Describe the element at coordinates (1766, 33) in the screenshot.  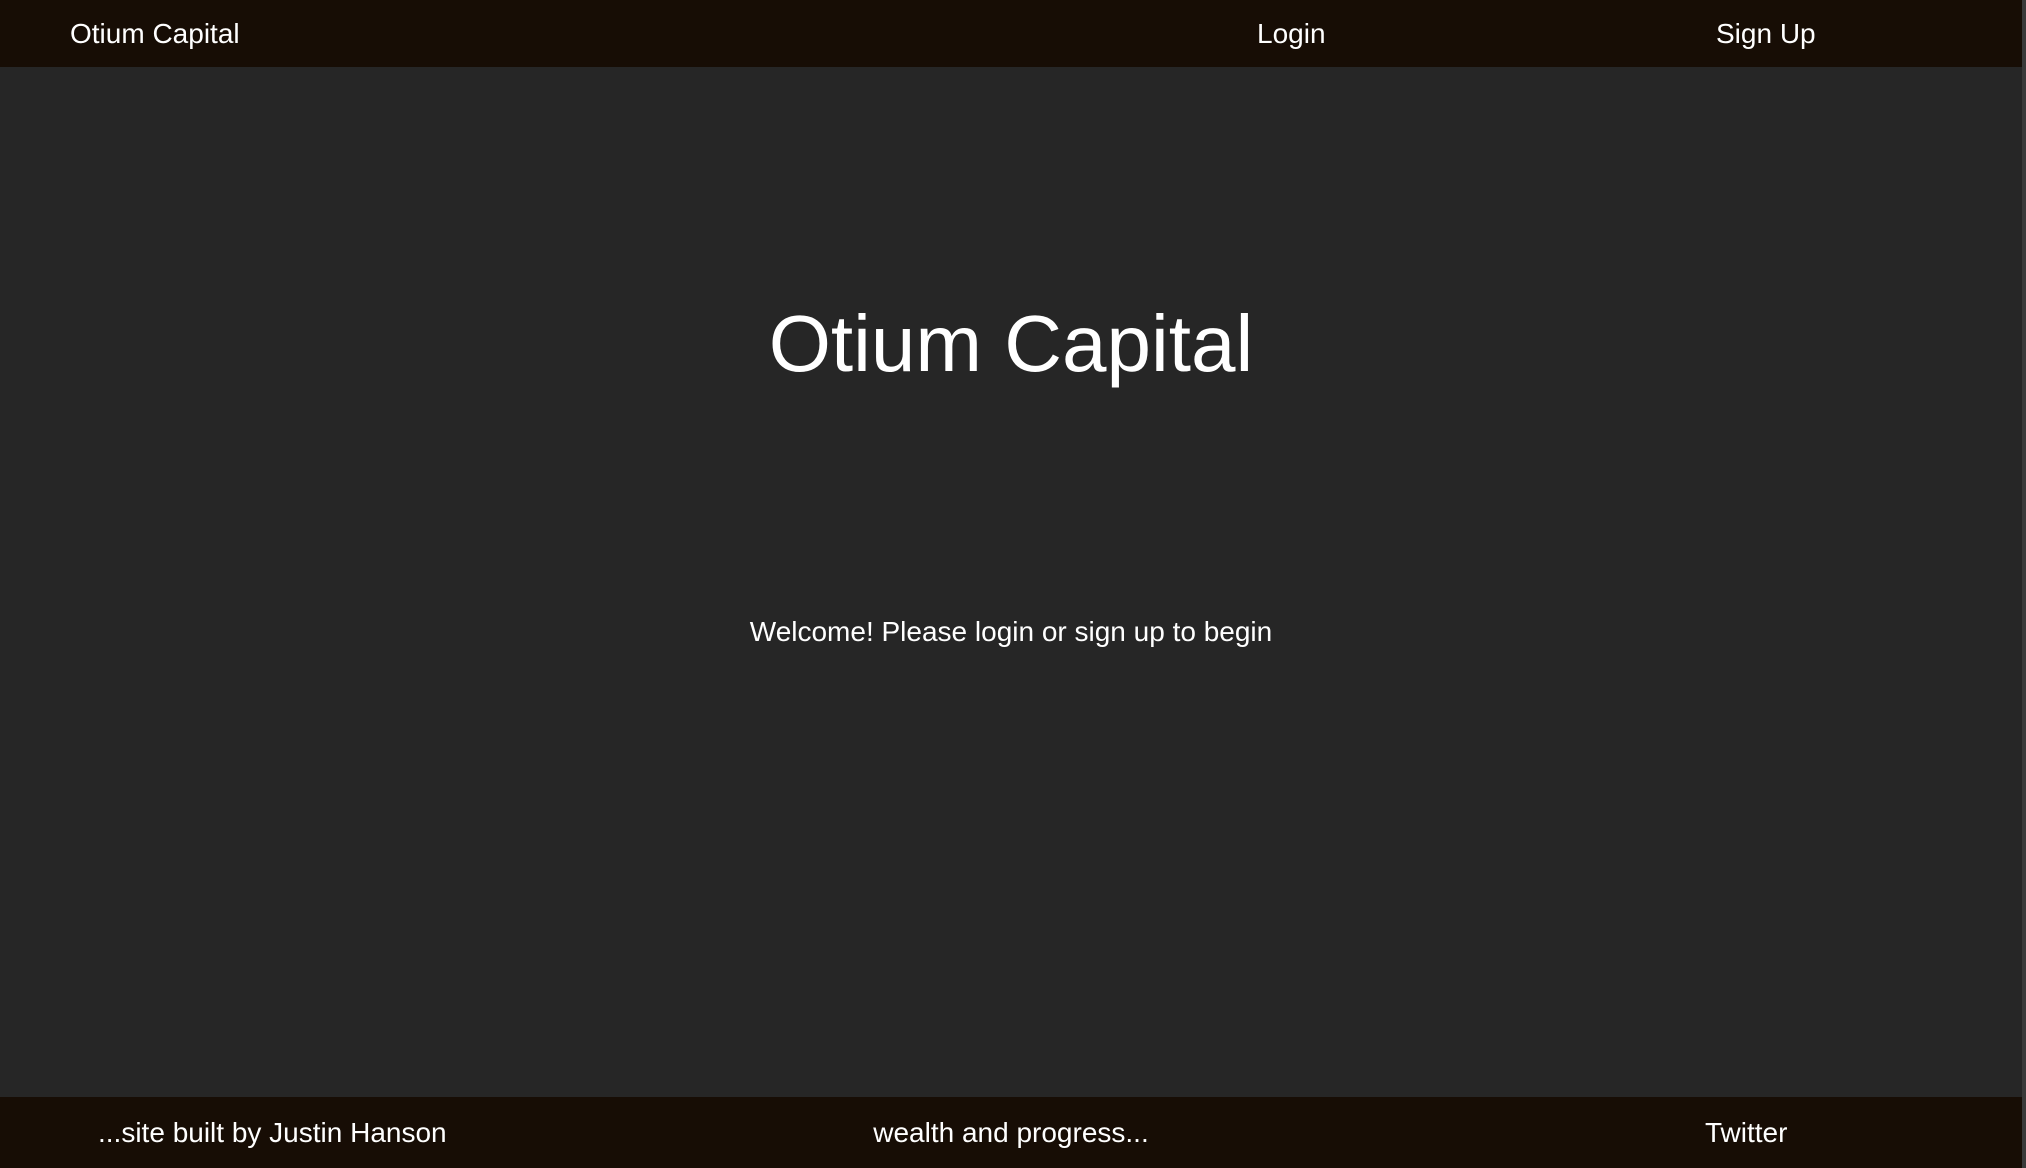
I see `signup-link: Sign Up` at that location.